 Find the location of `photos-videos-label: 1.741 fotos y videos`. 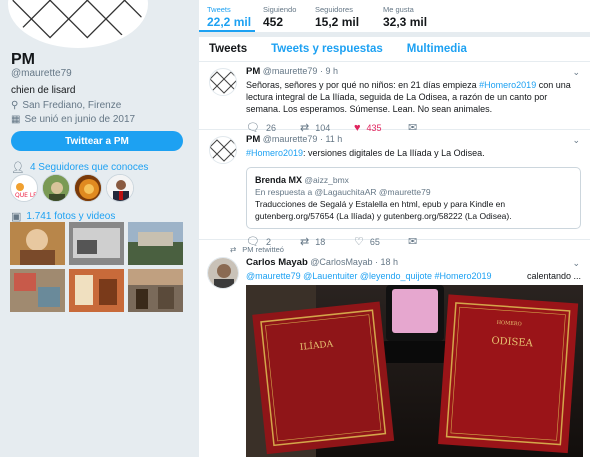

photos-videos-label: 1.741 fotos y videos is located at coordinates (70, 216).